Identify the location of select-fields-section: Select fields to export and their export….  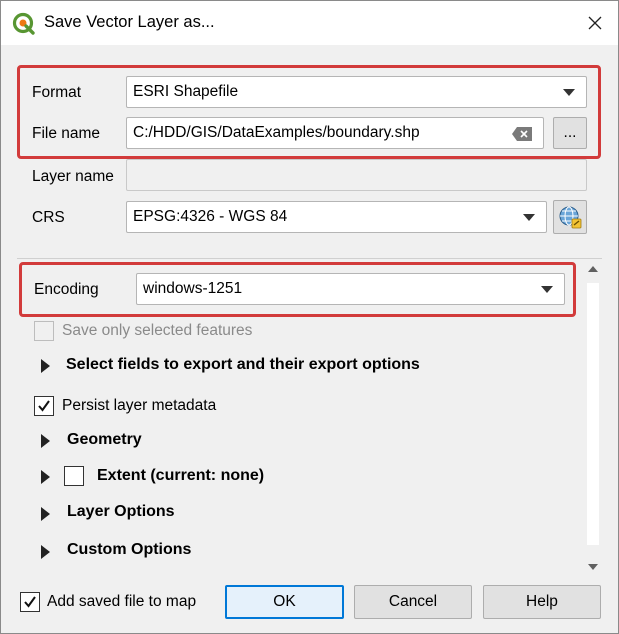
(243, 365).